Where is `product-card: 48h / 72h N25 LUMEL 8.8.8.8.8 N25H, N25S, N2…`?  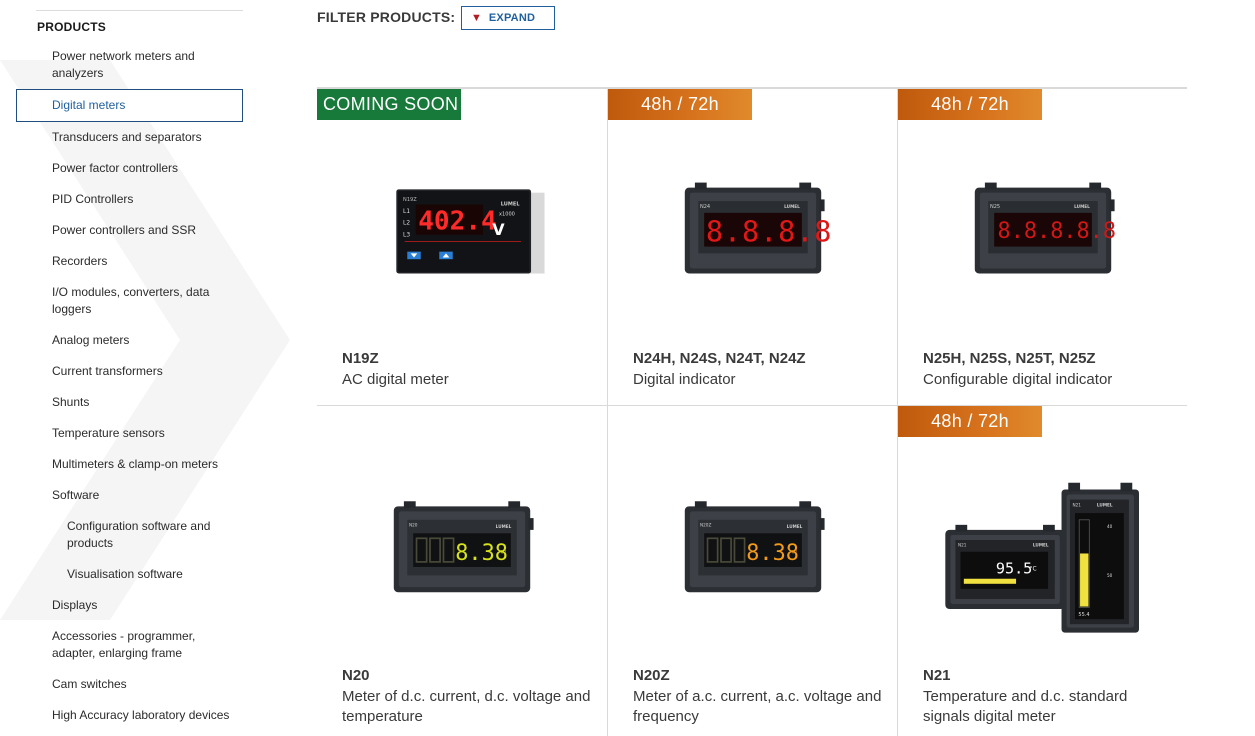
product-card: 48h / 72h N25 LUMEL 8.8.8.8.8 N25H, N25S, N2… is located at coordinates (1042, 247).